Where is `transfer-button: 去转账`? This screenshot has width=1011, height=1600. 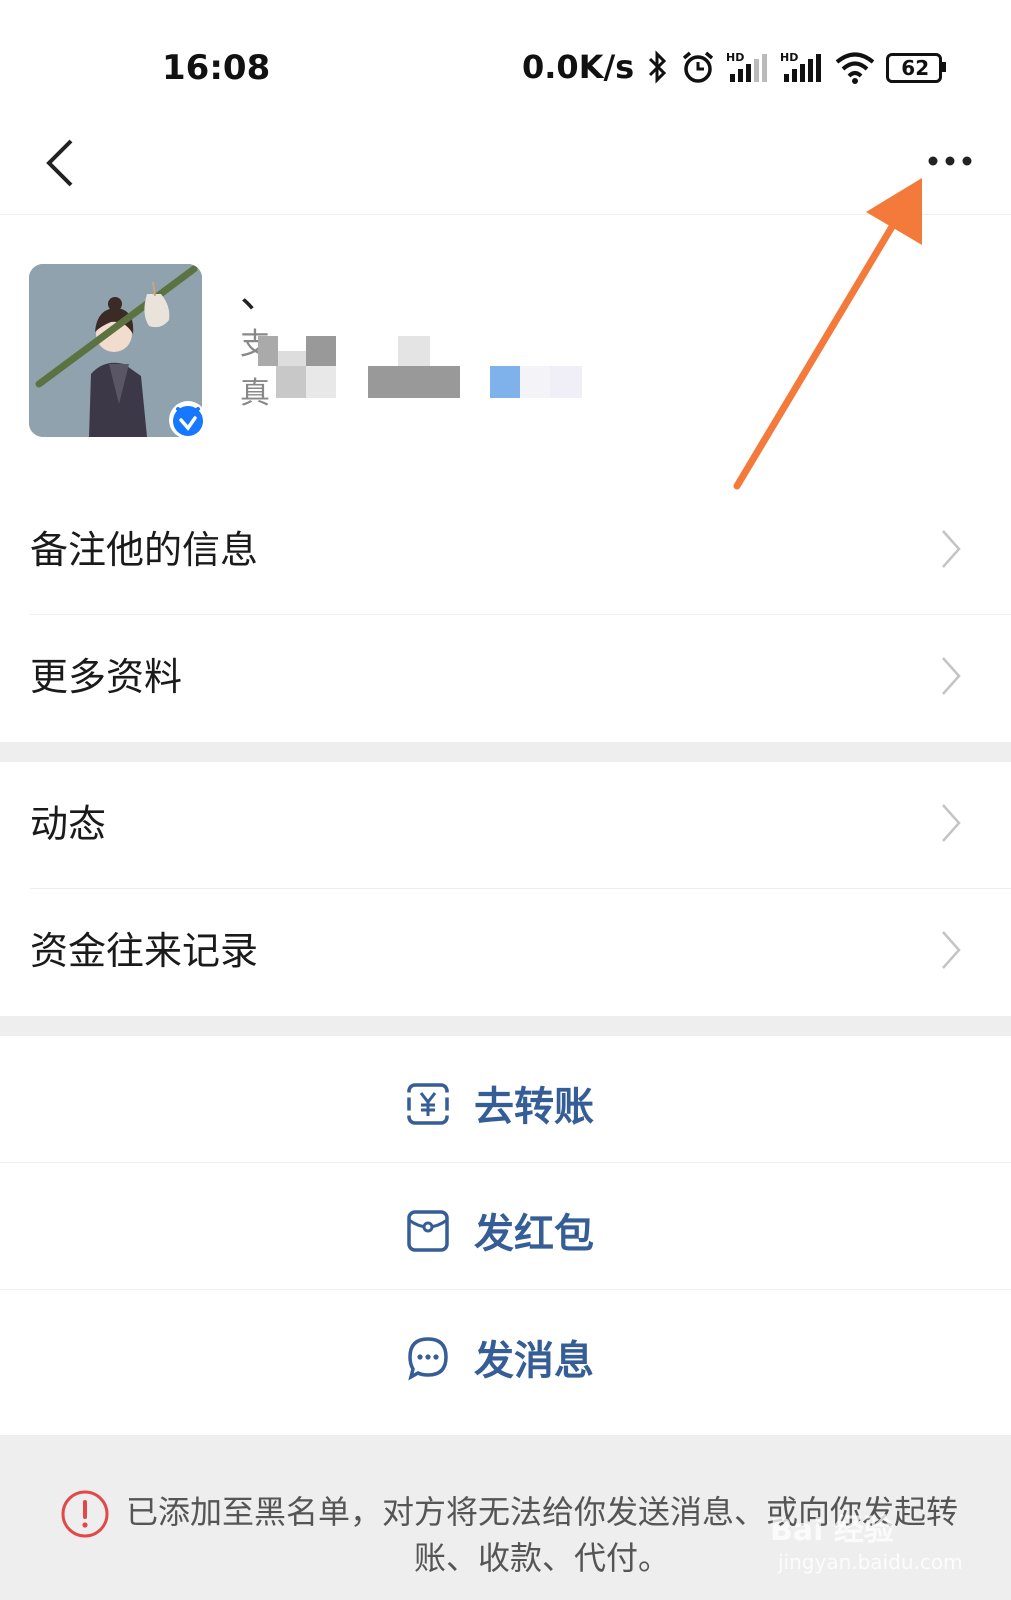 transfer-button: 去转账 is located at coordinates (505, 1099).